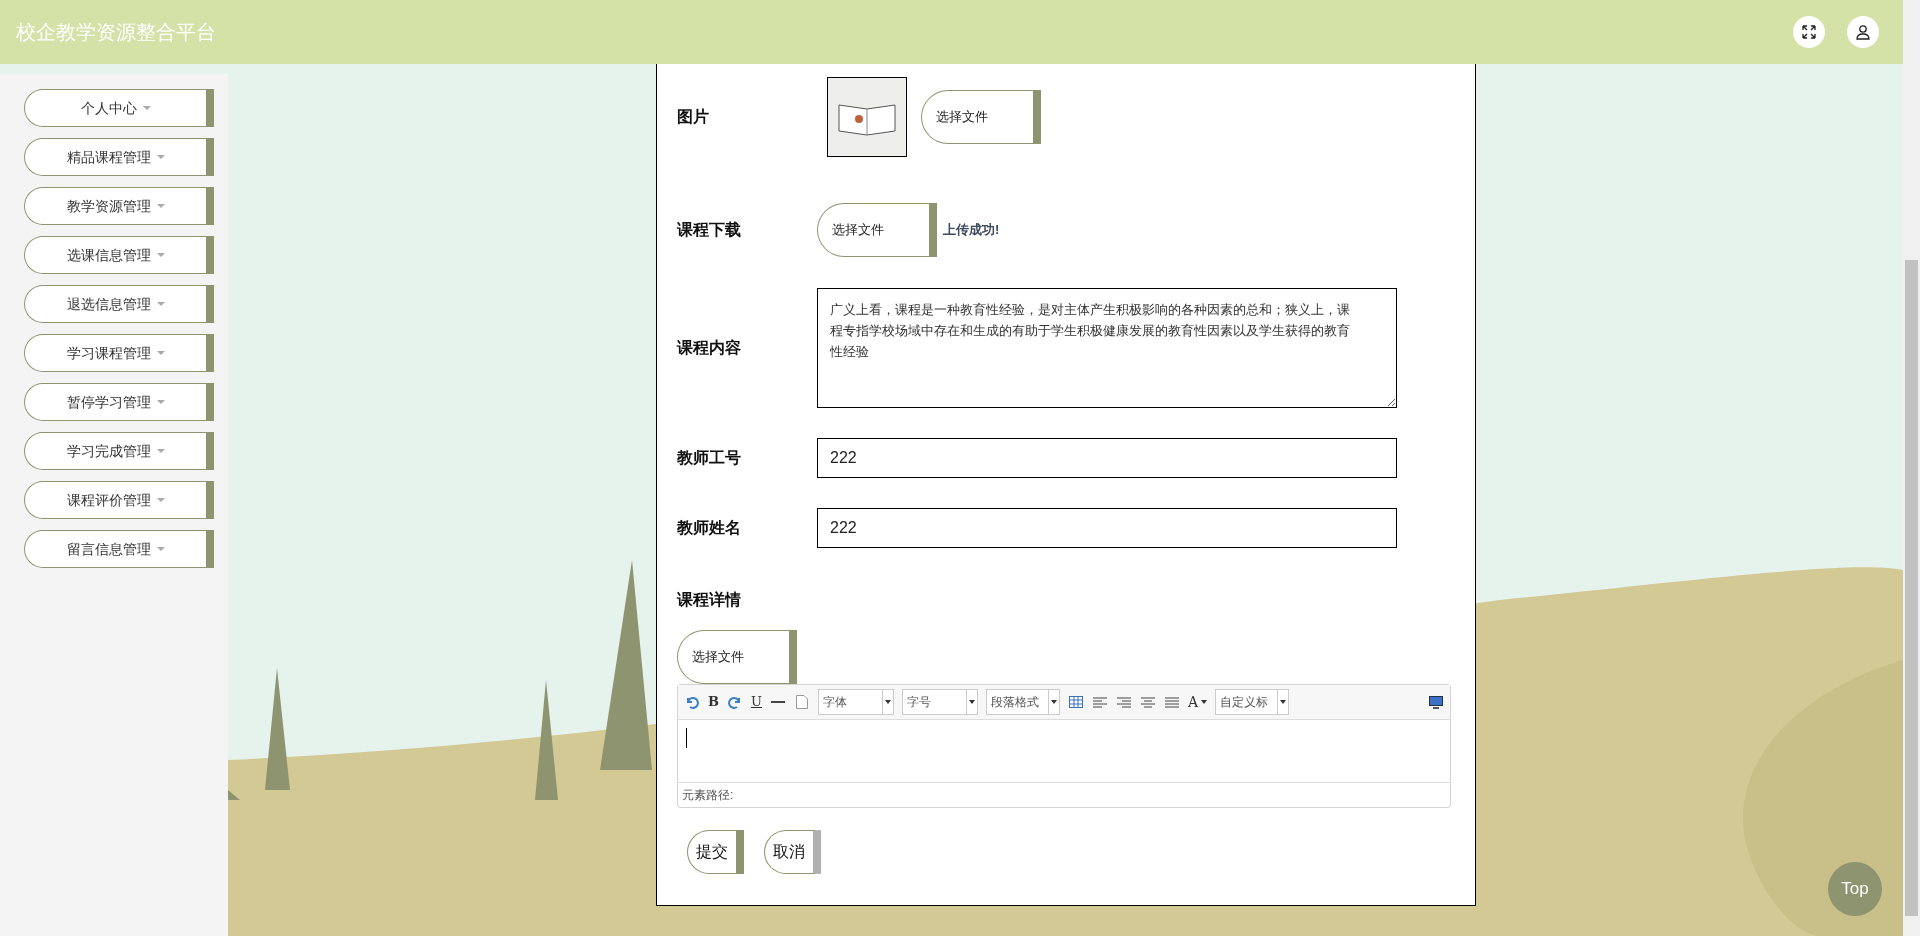 Image resolution: width=1920 pixels, height=936 pixels. Describe the element at coordinates (1911, 468) in the screenshot. I see `scrollbar` at that location.